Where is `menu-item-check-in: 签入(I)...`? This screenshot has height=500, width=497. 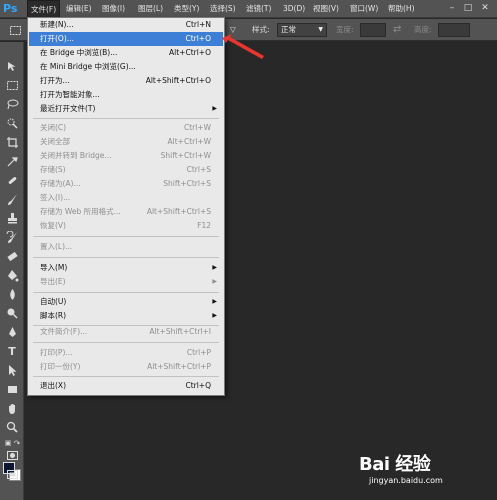
menu-item-check-in: 签入(I)... is located at coordinates (126, 198).